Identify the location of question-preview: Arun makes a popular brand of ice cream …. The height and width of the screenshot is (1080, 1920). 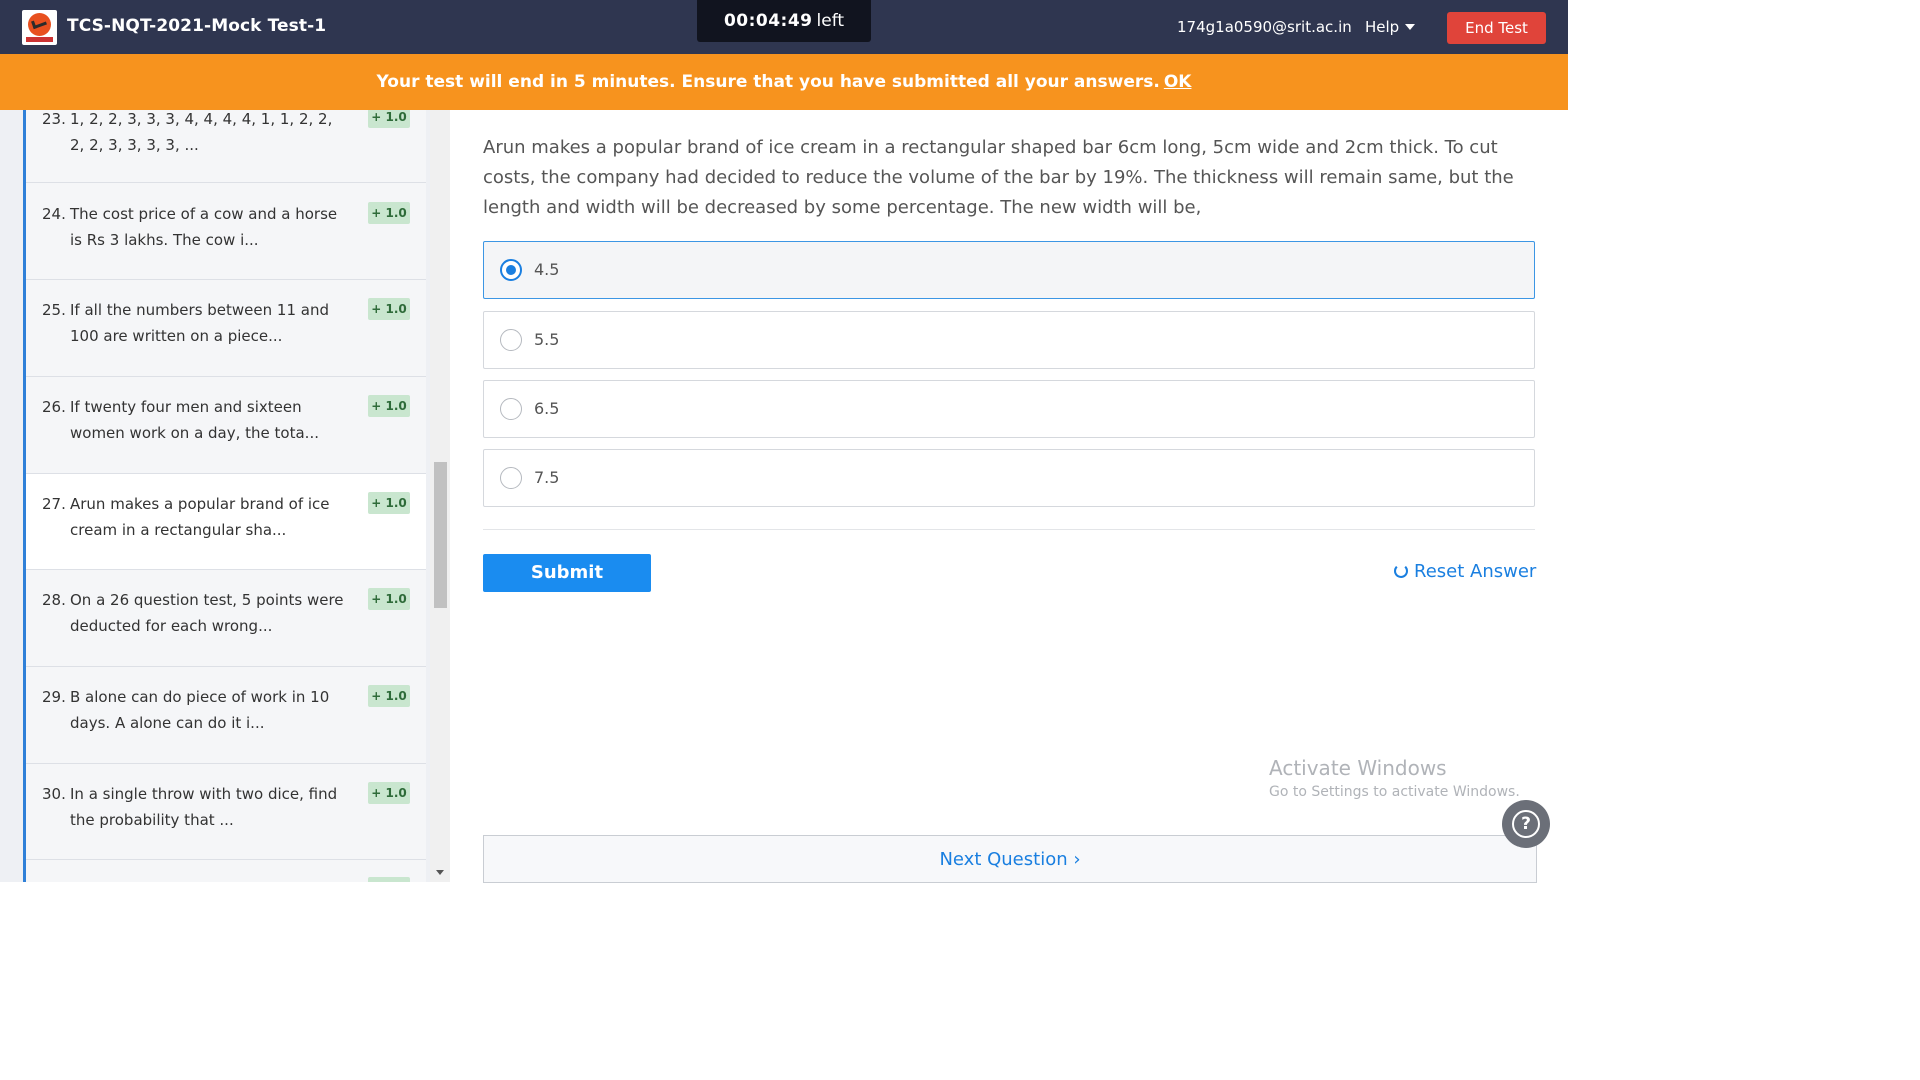
(200, 517).